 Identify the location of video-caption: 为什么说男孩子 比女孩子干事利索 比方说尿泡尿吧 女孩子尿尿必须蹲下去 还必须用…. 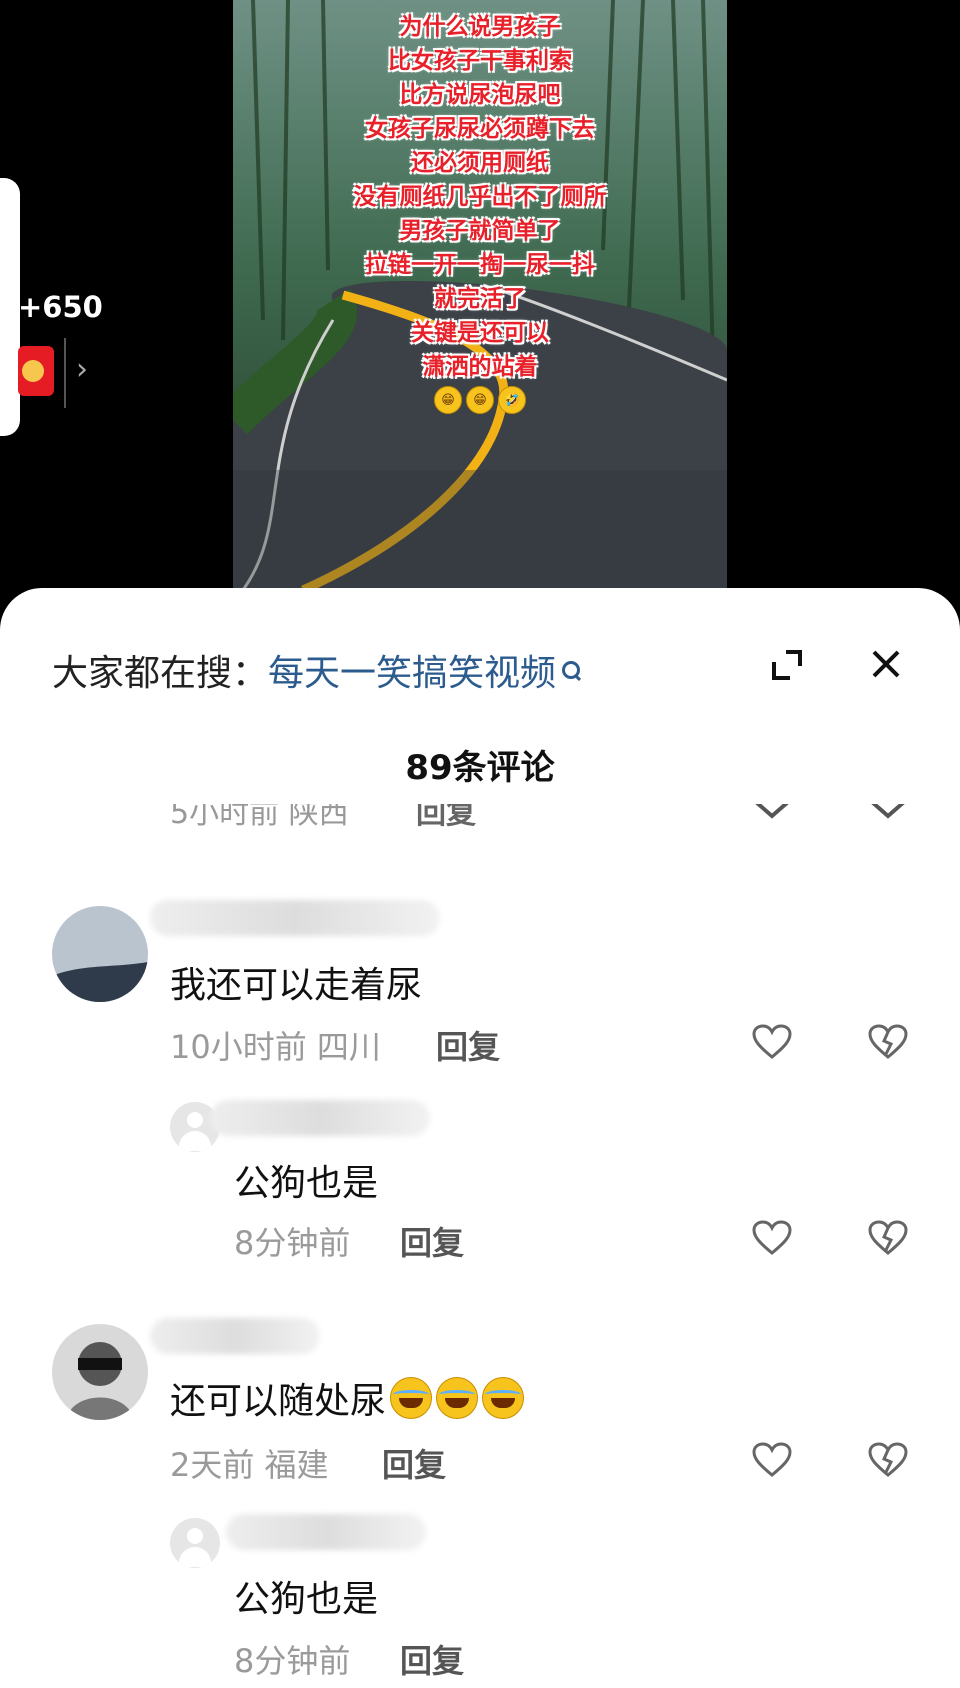
(480, 212).